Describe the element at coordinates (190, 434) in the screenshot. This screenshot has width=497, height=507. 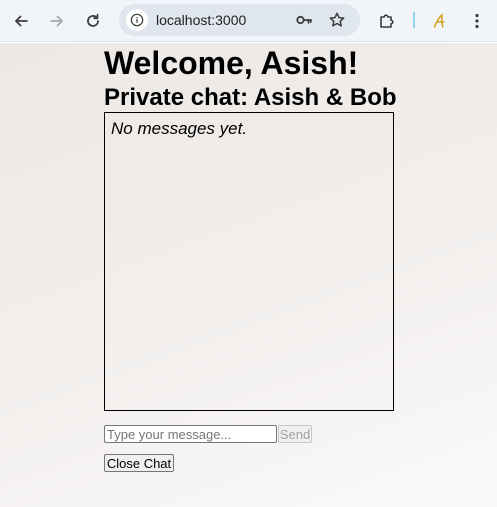
I see `message-input` at that location.